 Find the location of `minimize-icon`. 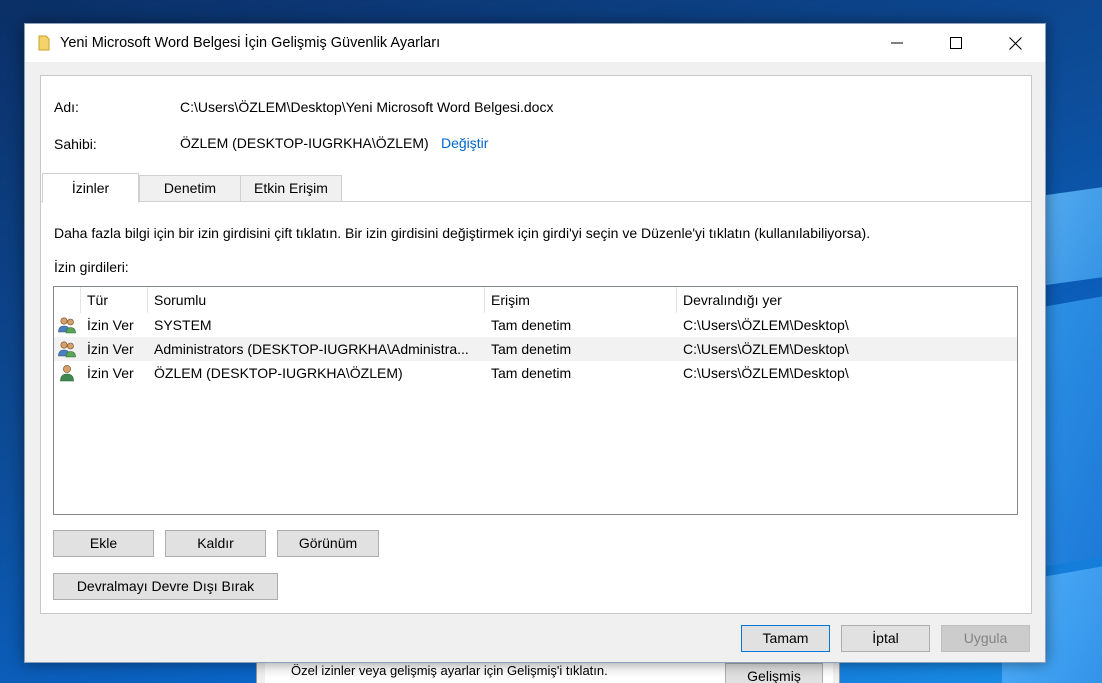

minimize-icon is located at coordinates (897, 43).